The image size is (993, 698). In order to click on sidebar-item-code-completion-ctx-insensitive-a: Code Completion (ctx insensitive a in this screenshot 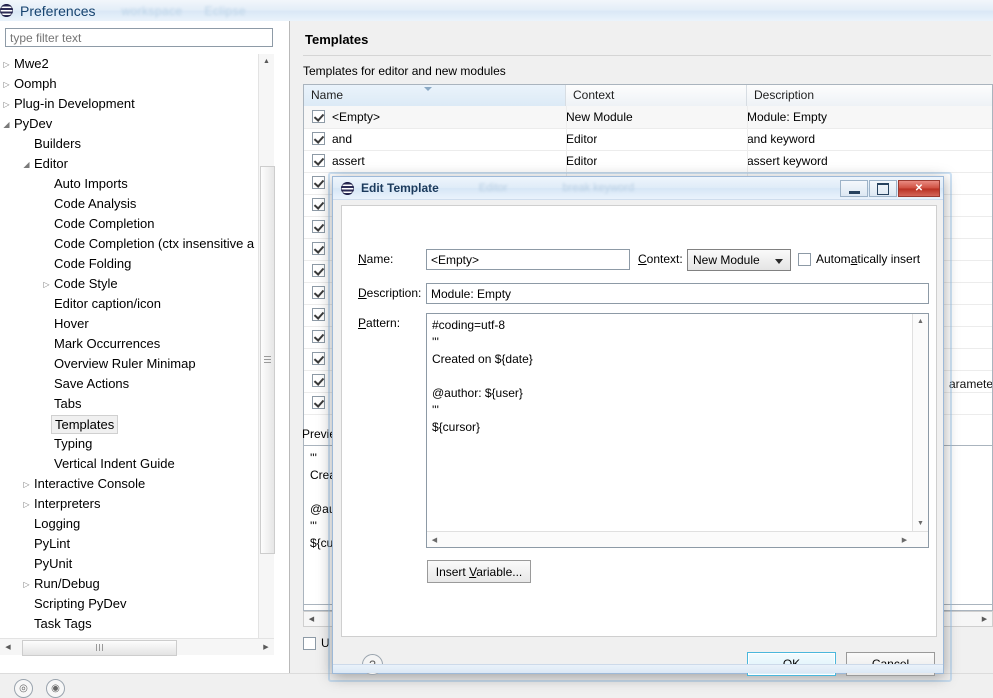, I will do `click(144, 244)`.